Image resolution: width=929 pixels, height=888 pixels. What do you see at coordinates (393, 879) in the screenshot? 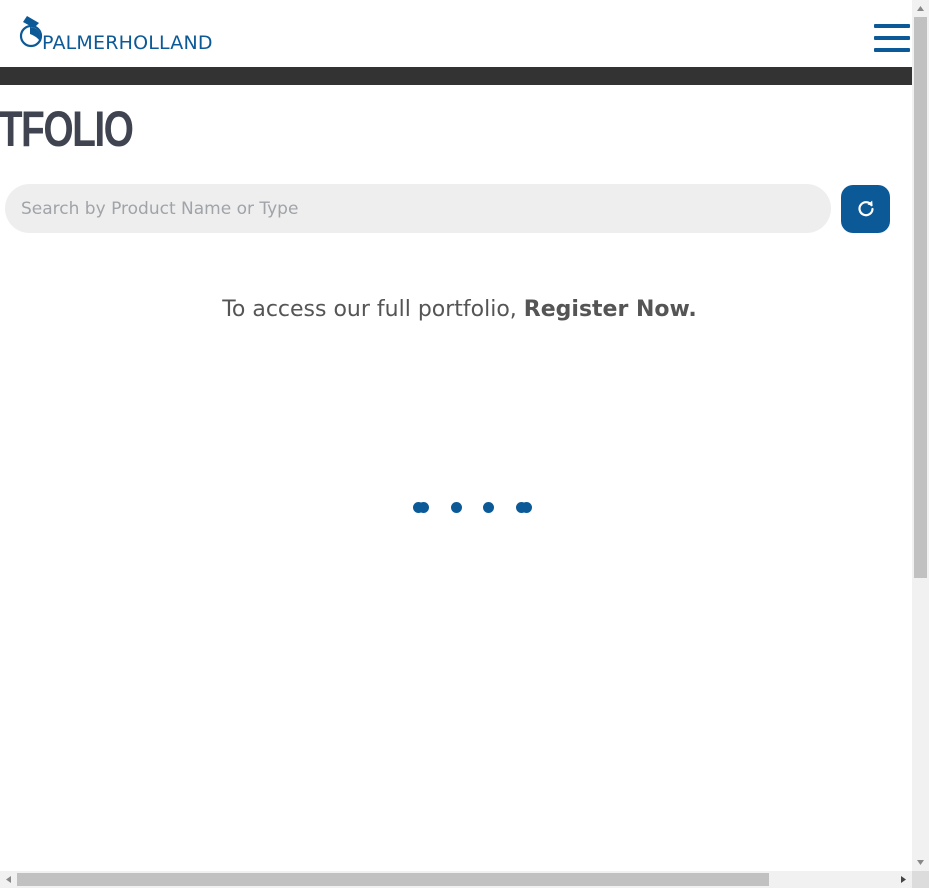
I see `horizontal-scroll-thumb` at bounding box center [393, 879].